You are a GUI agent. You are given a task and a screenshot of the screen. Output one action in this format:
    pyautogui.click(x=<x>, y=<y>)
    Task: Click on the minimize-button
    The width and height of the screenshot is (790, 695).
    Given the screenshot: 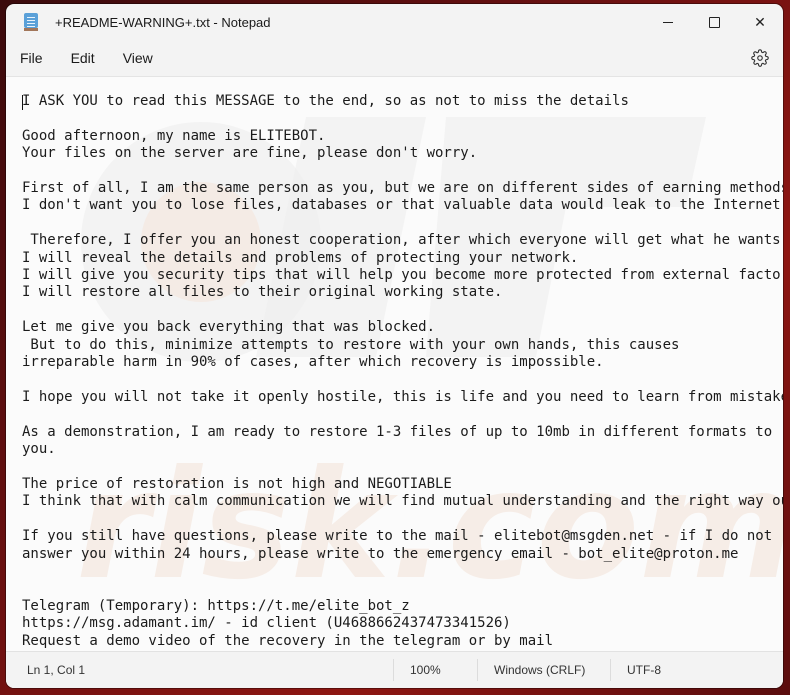 What is the action you would take?
    pyautogui.click(x=668, y=22)
    